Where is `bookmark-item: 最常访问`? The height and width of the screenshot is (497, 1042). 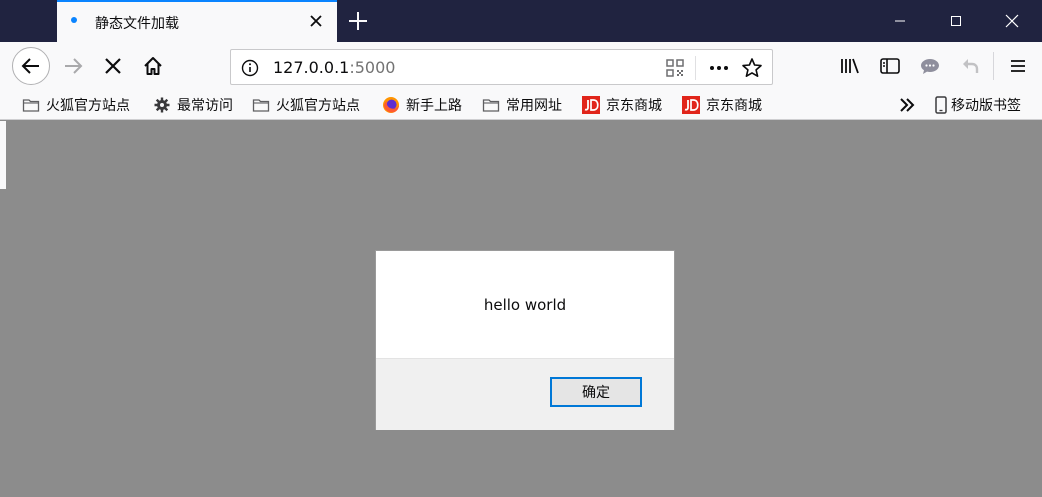
bookmark-item: 最常访问 is located at coordinates (193, 105).